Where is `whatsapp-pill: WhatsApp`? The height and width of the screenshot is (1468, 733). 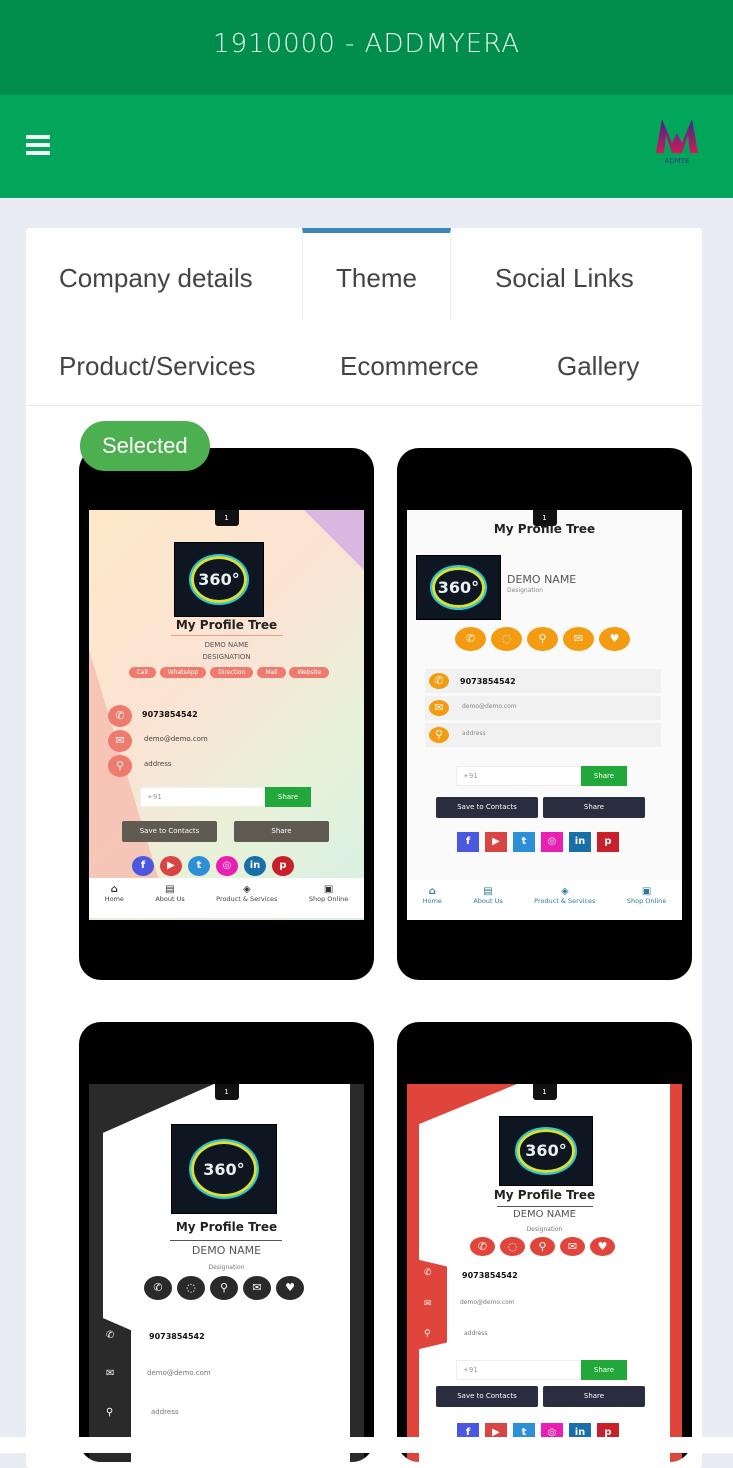 whatsapp-pill: WhatsApp is located at coordinates (183, 672).